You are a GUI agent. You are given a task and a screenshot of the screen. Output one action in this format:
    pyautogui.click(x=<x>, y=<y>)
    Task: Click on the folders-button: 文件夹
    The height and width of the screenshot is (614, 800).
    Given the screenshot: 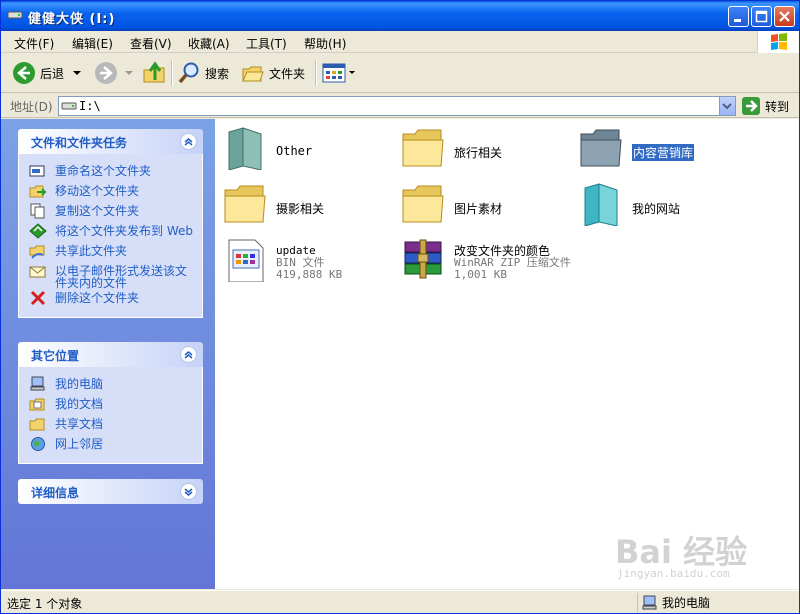 What is the action you would take?
    pyautogui.click(x=273, y=73)
    